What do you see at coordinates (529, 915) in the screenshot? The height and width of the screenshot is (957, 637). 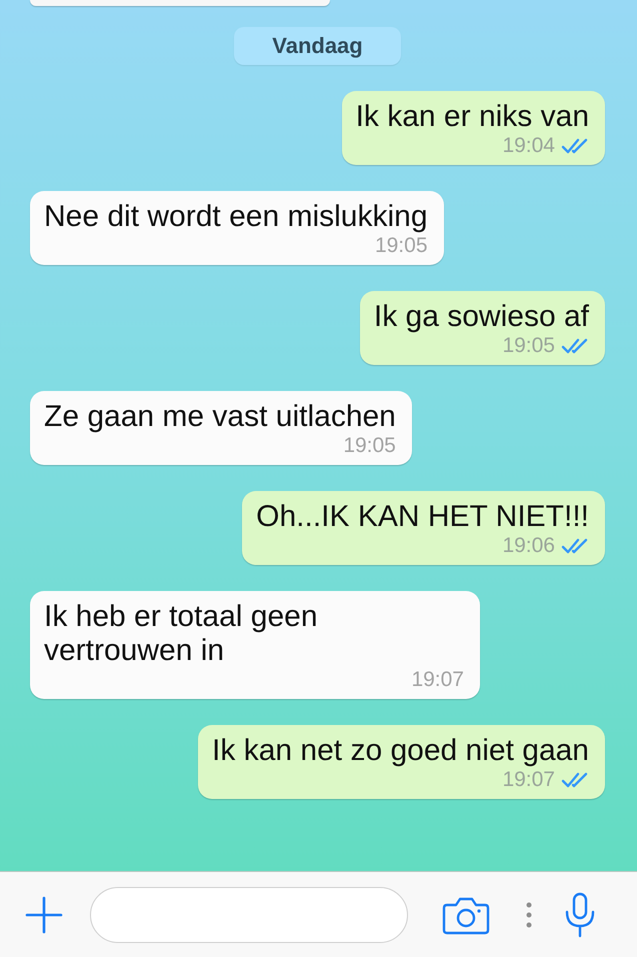 I see `more-icon` at bounding box center [529, 915].